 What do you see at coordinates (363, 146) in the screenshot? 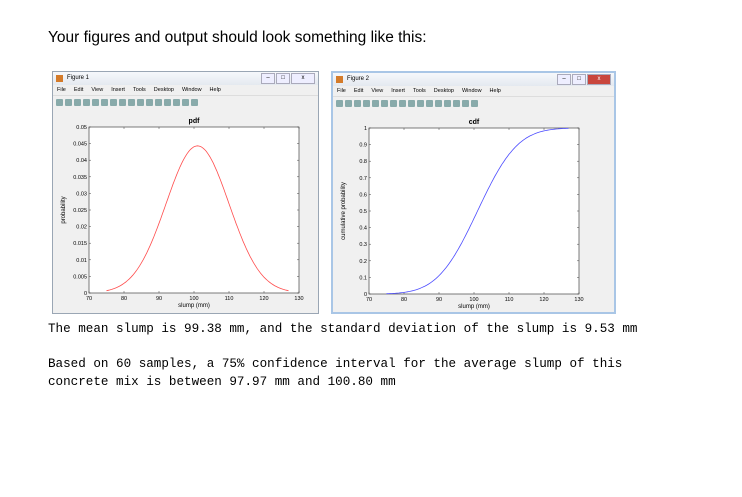
I see `y-tick-label: 0.9` at bounding box center [363, 146].